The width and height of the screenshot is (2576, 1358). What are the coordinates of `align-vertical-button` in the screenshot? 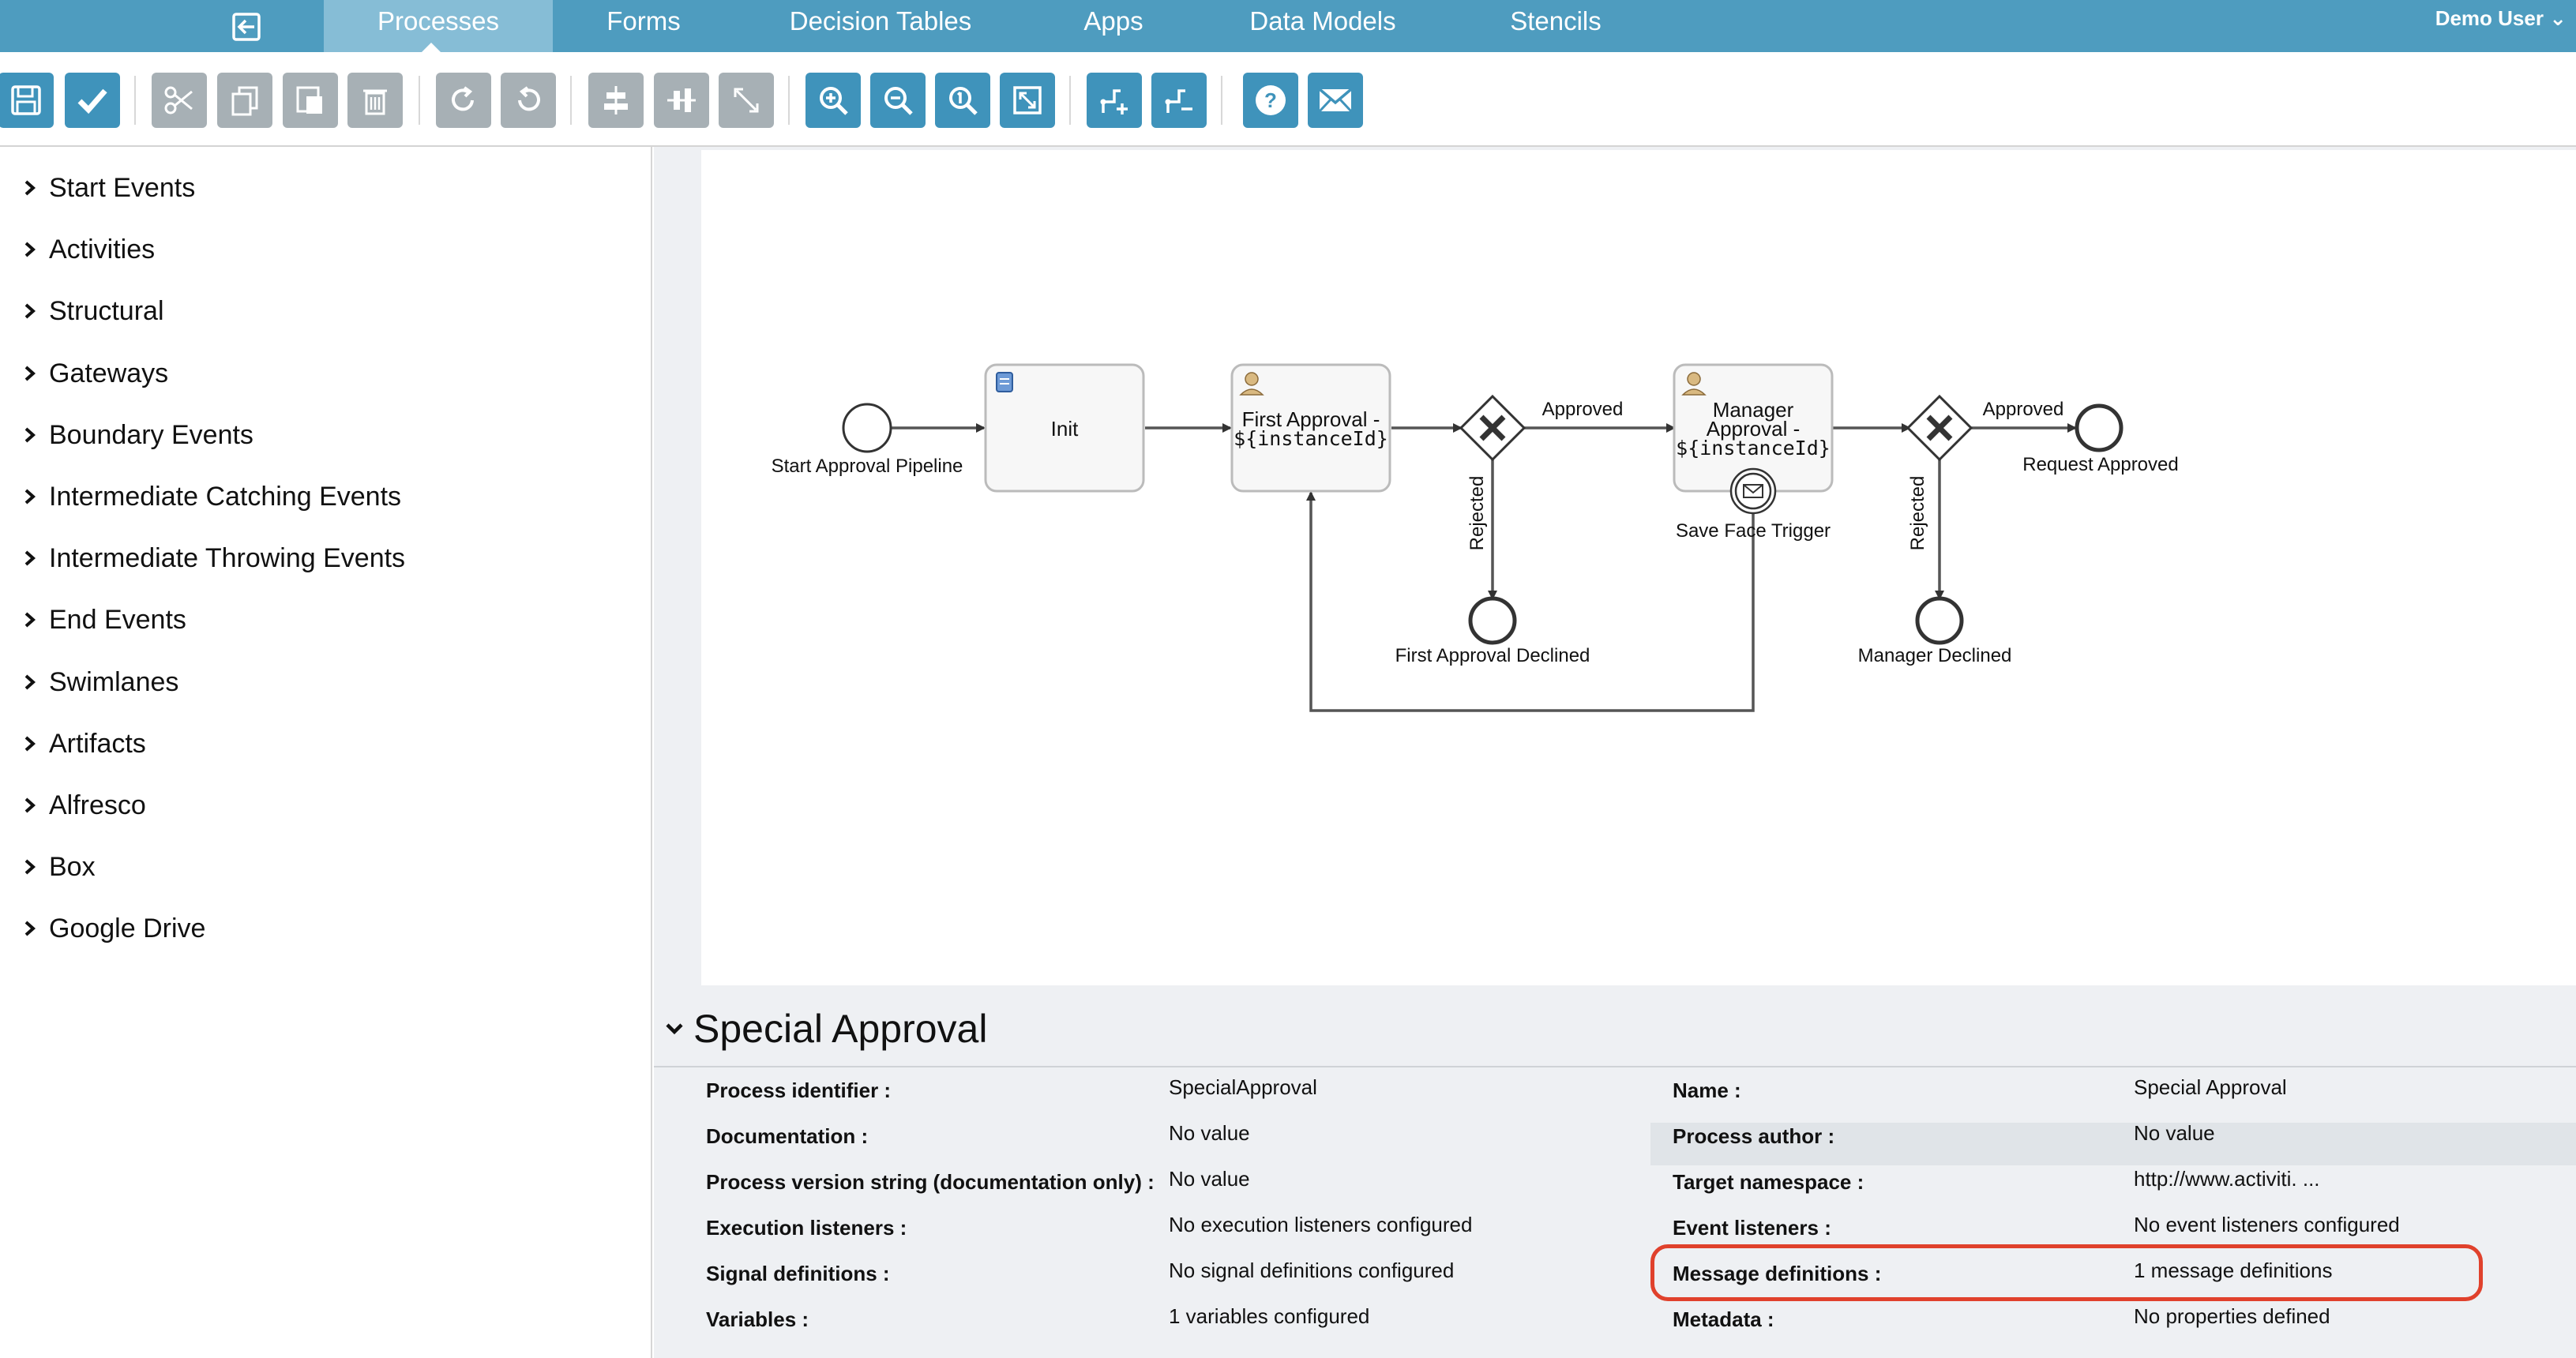 It's located at (681, 100).